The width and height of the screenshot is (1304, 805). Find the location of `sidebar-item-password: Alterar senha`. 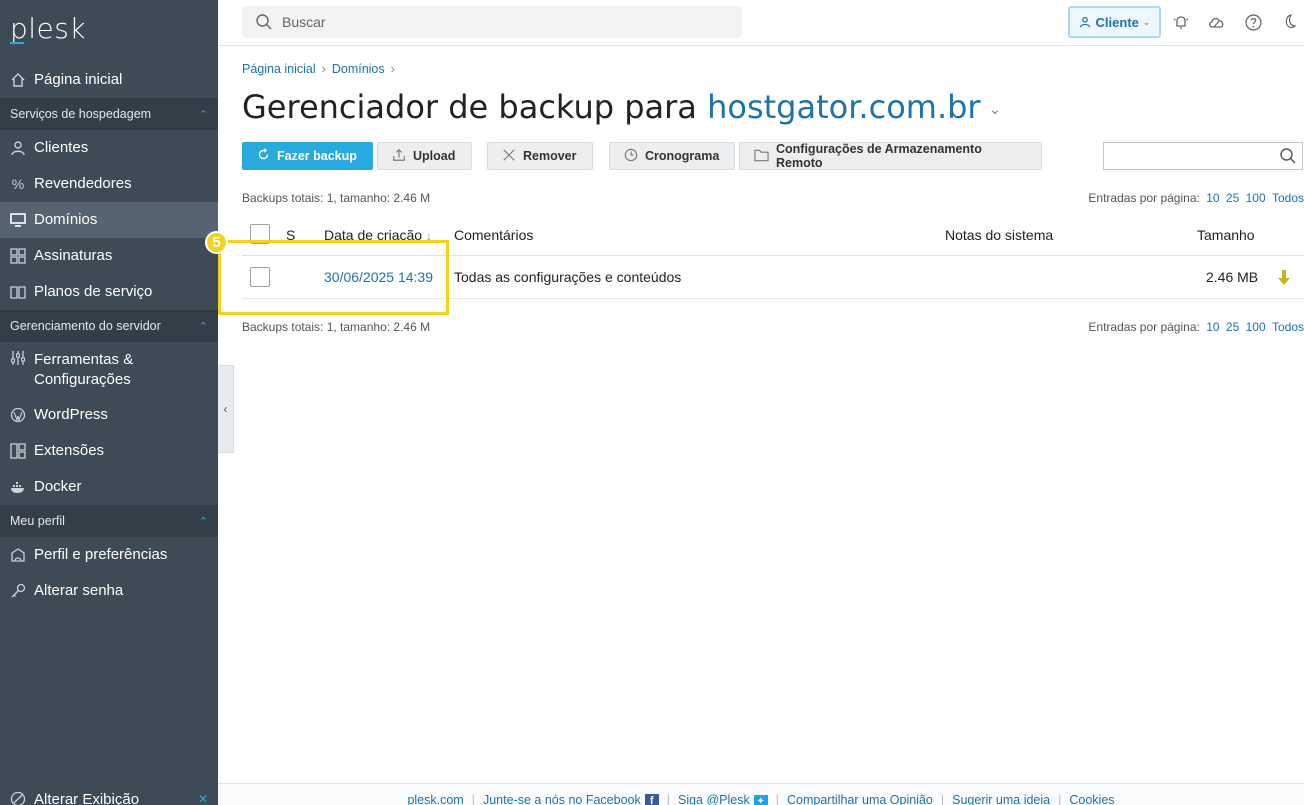

sidebar-item-password: Alterar senha is located at coordinates (109, 591).